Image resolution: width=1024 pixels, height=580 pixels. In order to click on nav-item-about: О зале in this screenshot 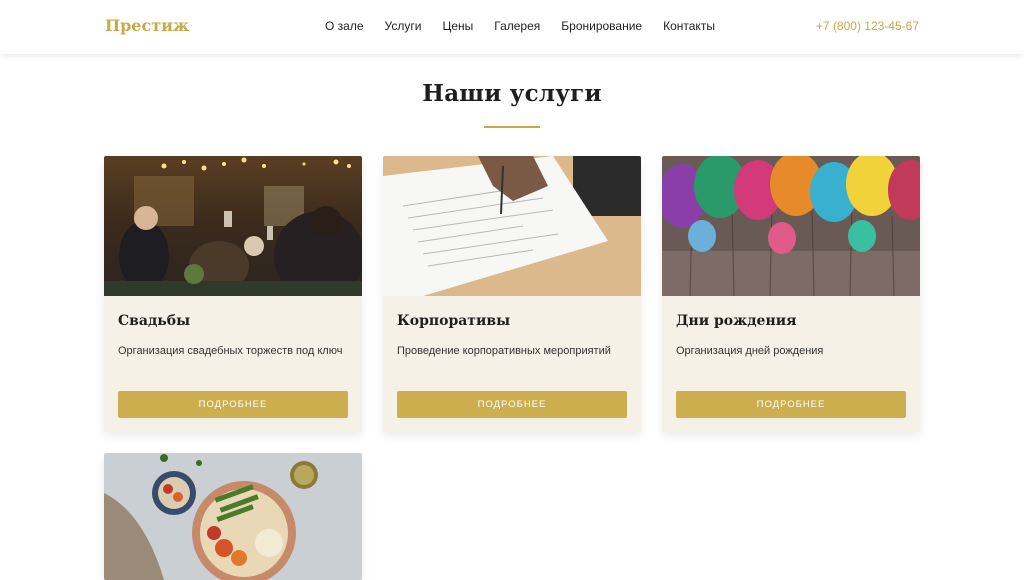, I will do `click(344, 26)`.